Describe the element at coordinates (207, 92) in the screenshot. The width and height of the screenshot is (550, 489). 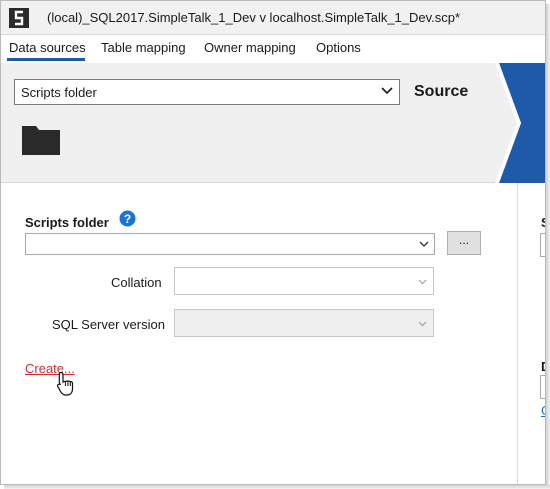
I see `source-type-select: Scripts folder` at that location.